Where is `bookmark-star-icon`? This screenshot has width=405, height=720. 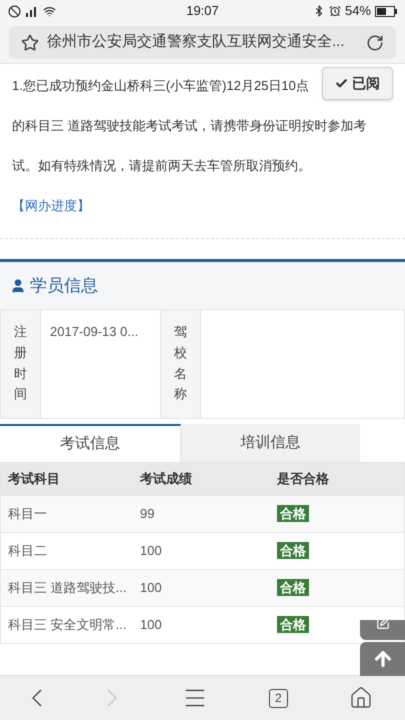 bookmark-star-icon is located at coordinates (30, 43).